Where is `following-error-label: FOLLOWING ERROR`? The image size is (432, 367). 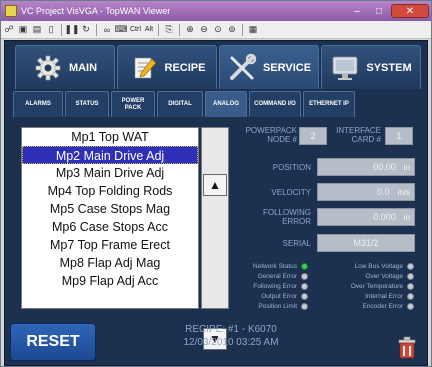 following-error-label: FOLLOWING ERROR is located at coordinates (286, 217).